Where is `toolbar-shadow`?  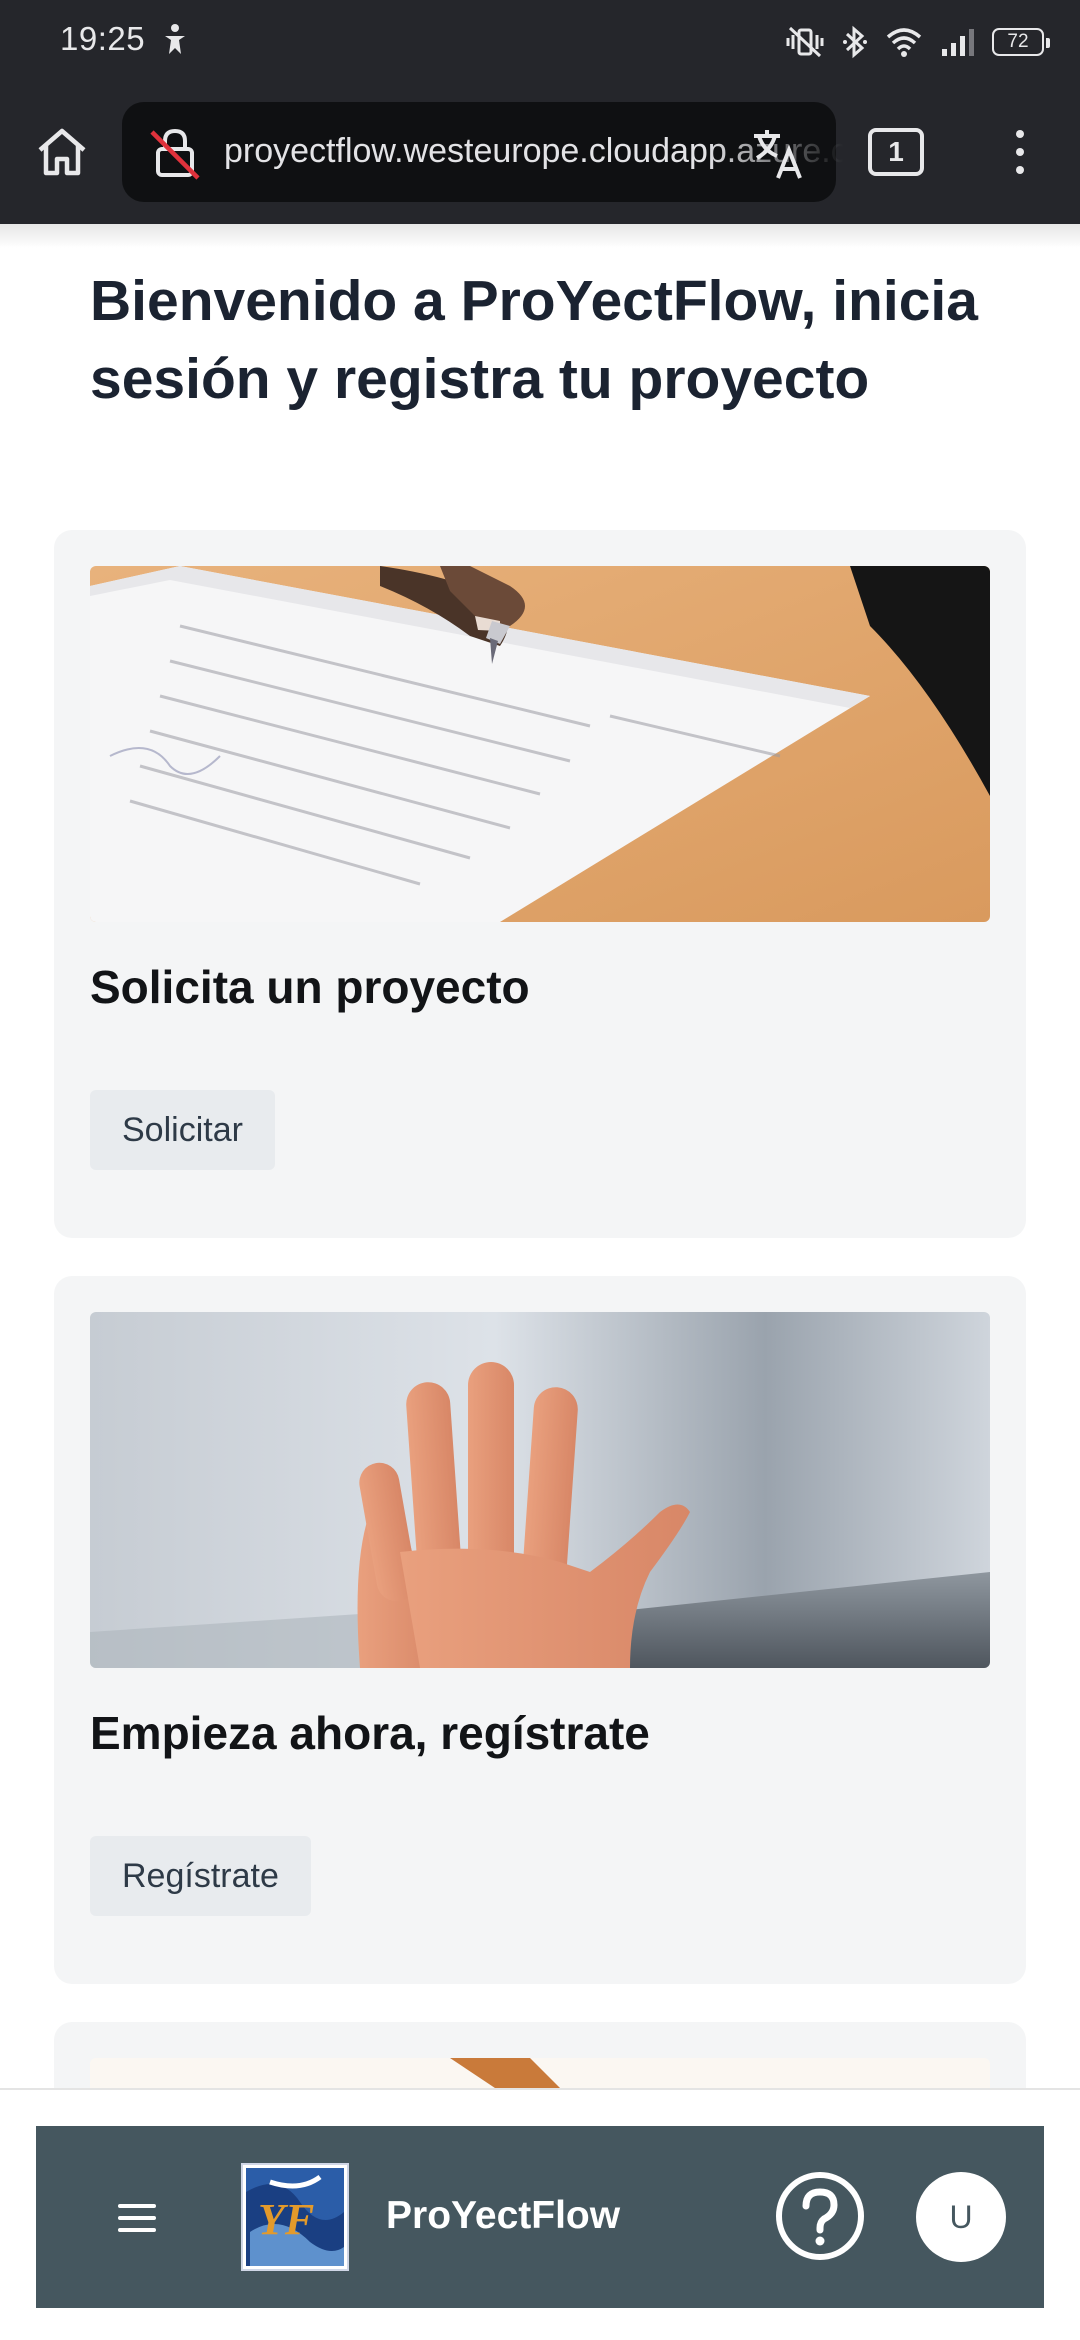
toolbar-shadow is located at coordinates (540, 236).